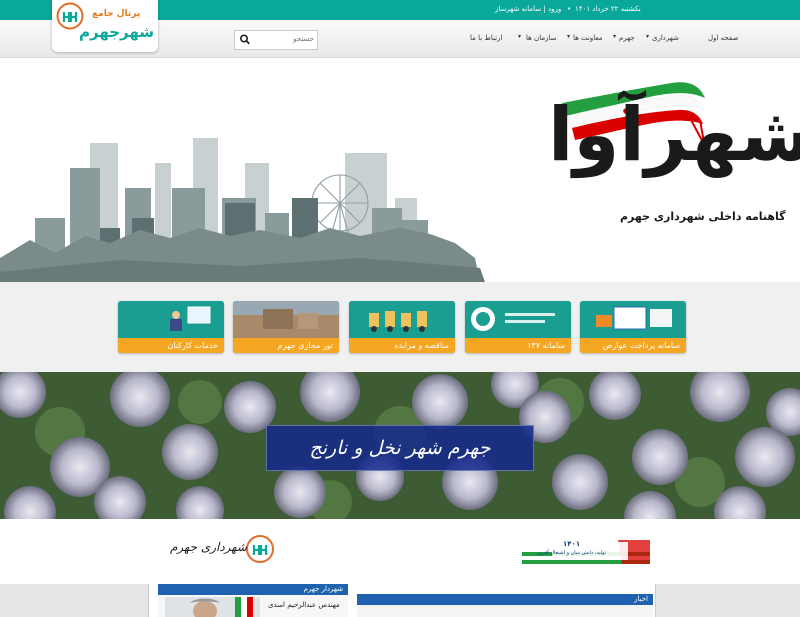  I want to click on system-137-image, so click(518, 319).